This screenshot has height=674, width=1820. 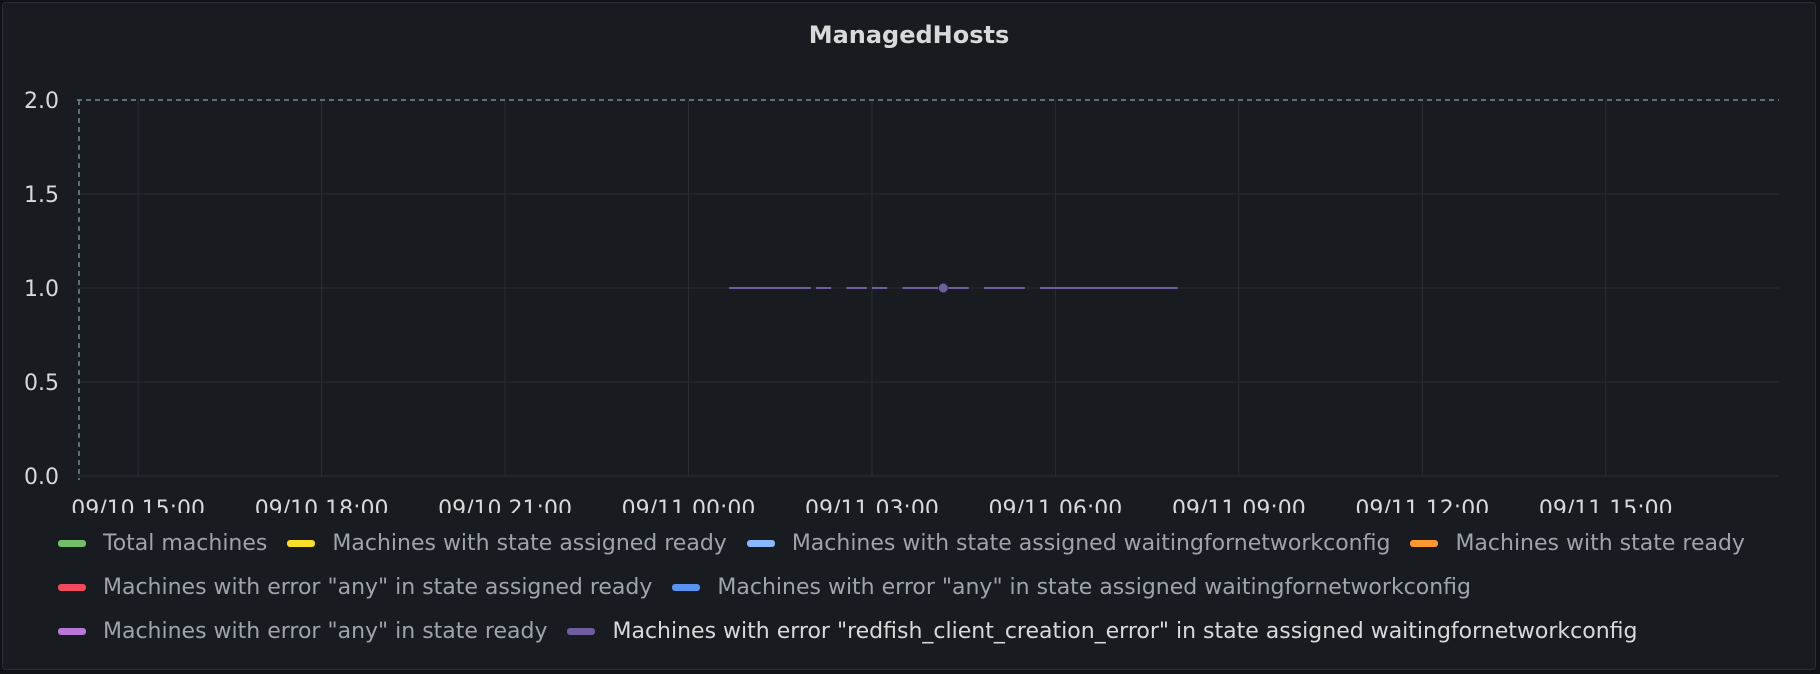 What do you see at coordinates (1606, 505) in the screenshot?
I see `x-tick-label: 09/11 15:00` at bounding box center [1606, 505].